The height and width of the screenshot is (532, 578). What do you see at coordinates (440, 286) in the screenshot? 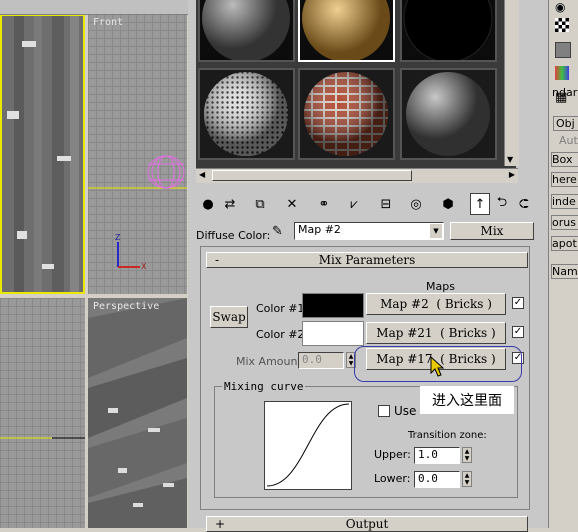
I see `maps-header: Maps` at bounding box center [440, 286].